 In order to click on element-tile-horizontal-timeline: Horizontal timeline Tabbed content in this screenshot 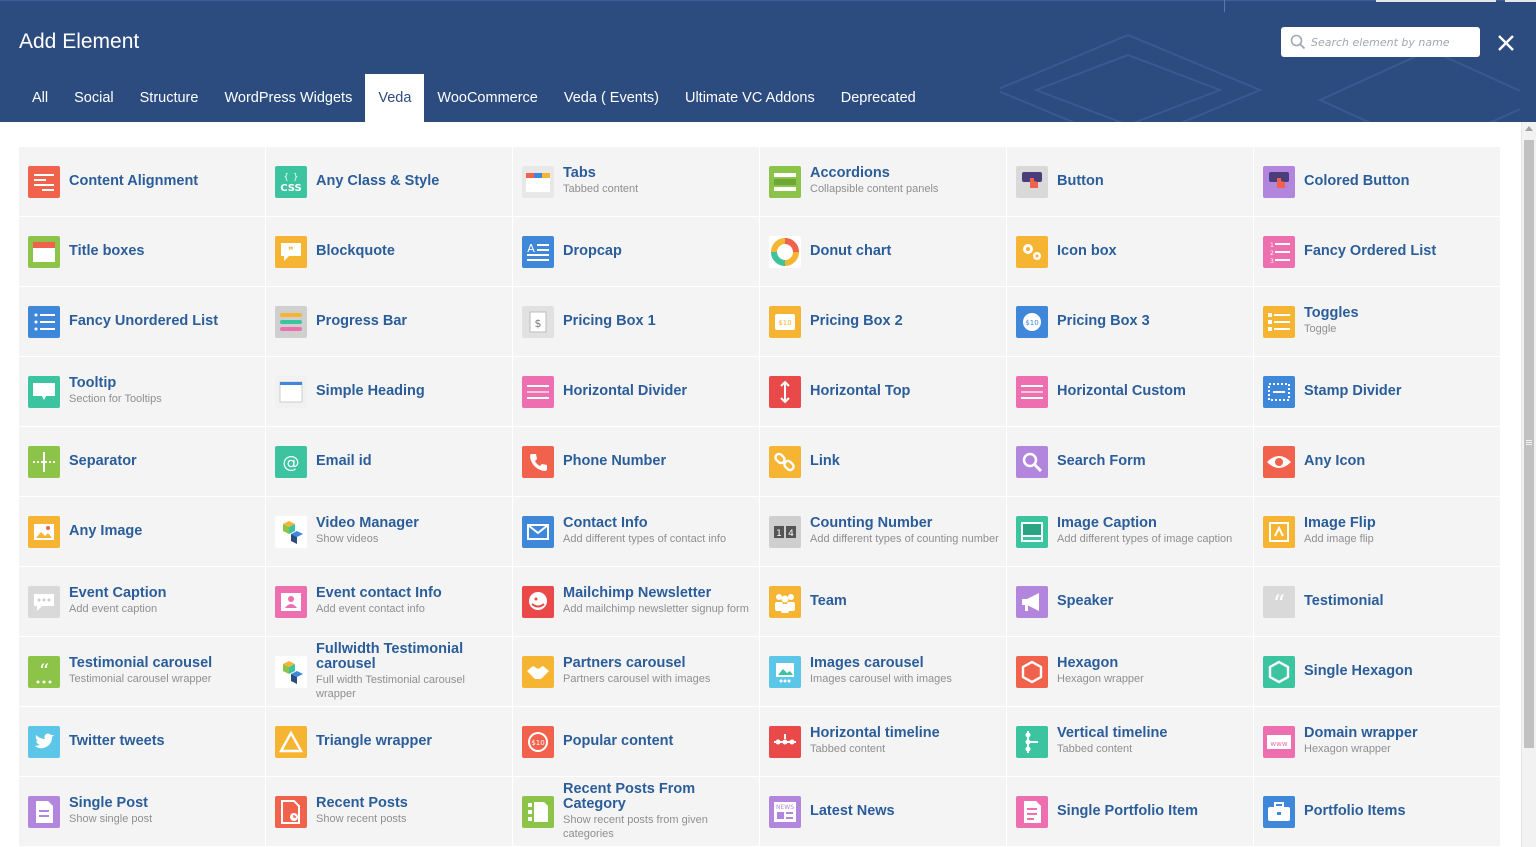, I will do `click(883, 742)`.